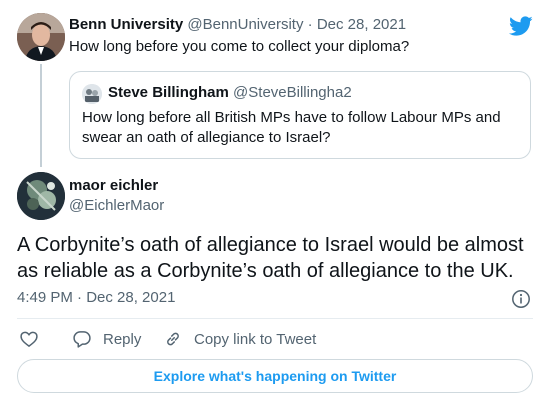 This screenshot has width=550, height=408. What do you see at coordinates (245, 24) in the screenshot?
I see `parent-handle: @BennUniversity` at bounding box center [245, 24].